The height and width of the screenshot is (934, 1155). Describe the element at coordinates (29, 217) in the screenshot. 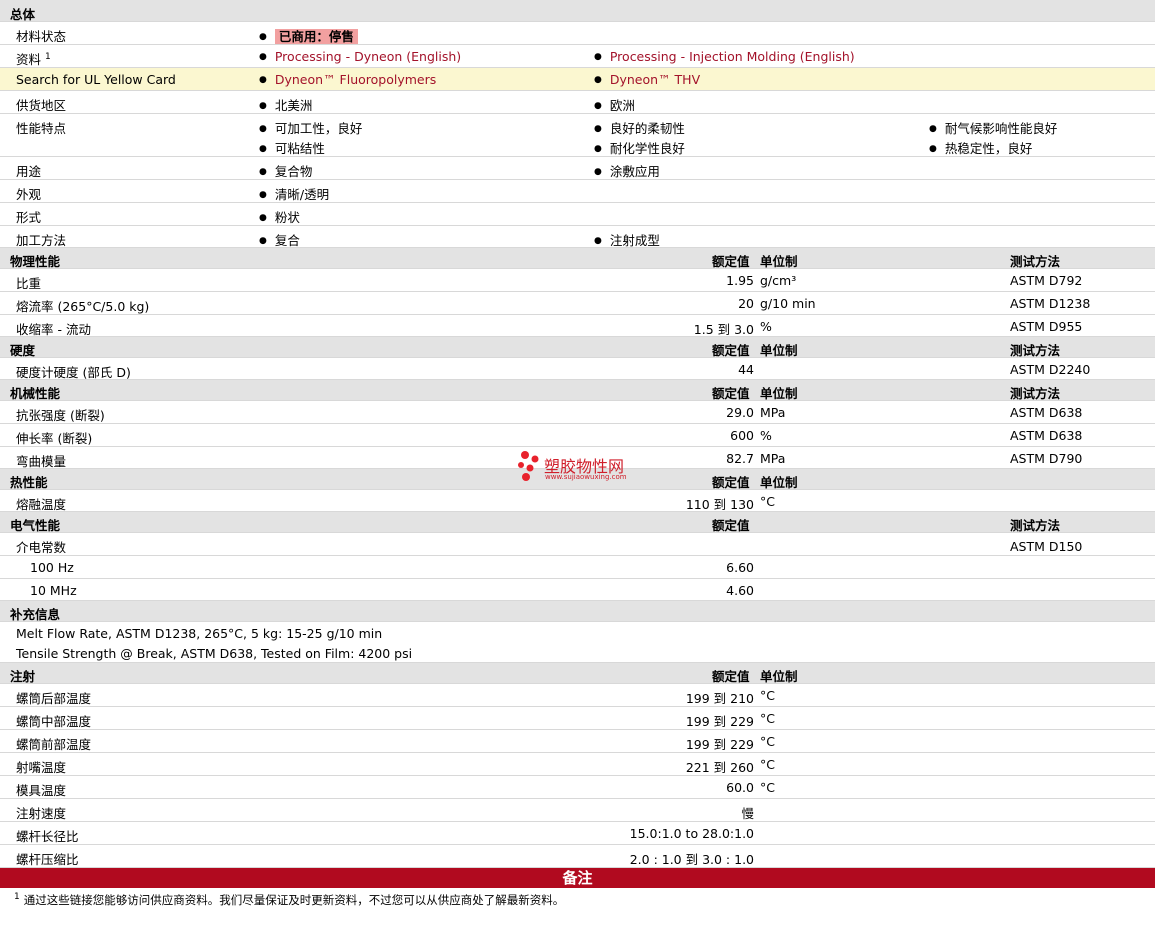

I see `form-label: 形式` at that location.